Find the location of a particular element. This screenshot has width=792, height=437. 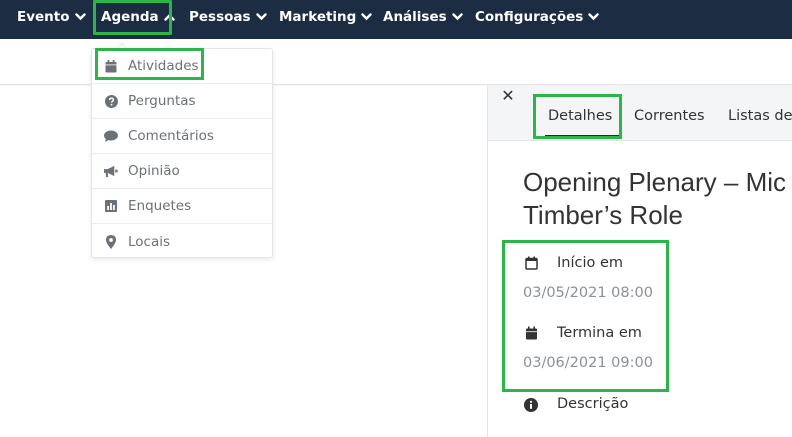

menu-item-perguntas: Perguntas is located at coordinates (182, 101).